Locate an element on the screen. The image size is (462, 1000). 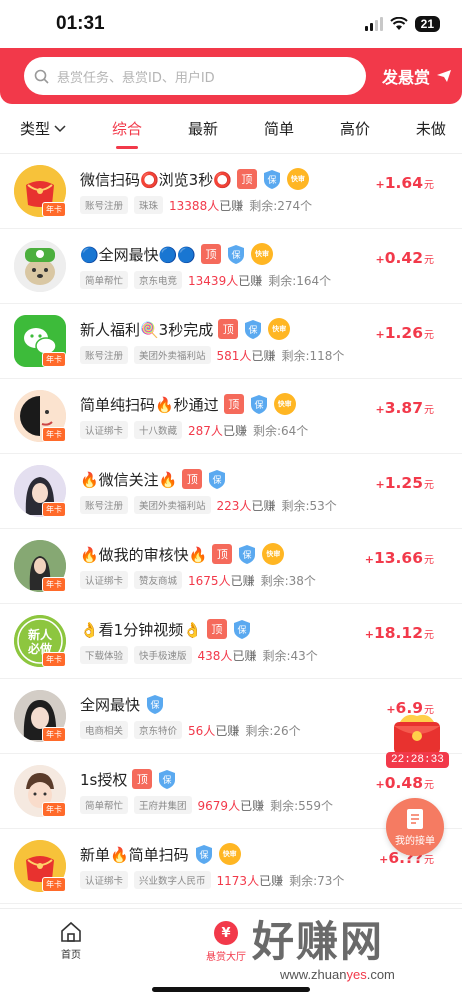
price-value: 13.66 is located at coordinates (398, 558).